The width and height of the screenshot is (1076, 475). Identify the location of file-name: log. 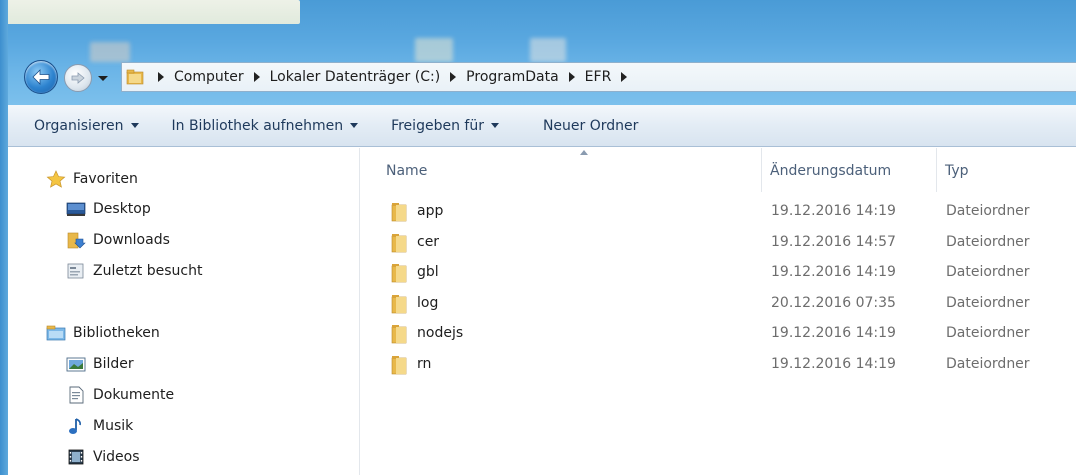
(428, 303).